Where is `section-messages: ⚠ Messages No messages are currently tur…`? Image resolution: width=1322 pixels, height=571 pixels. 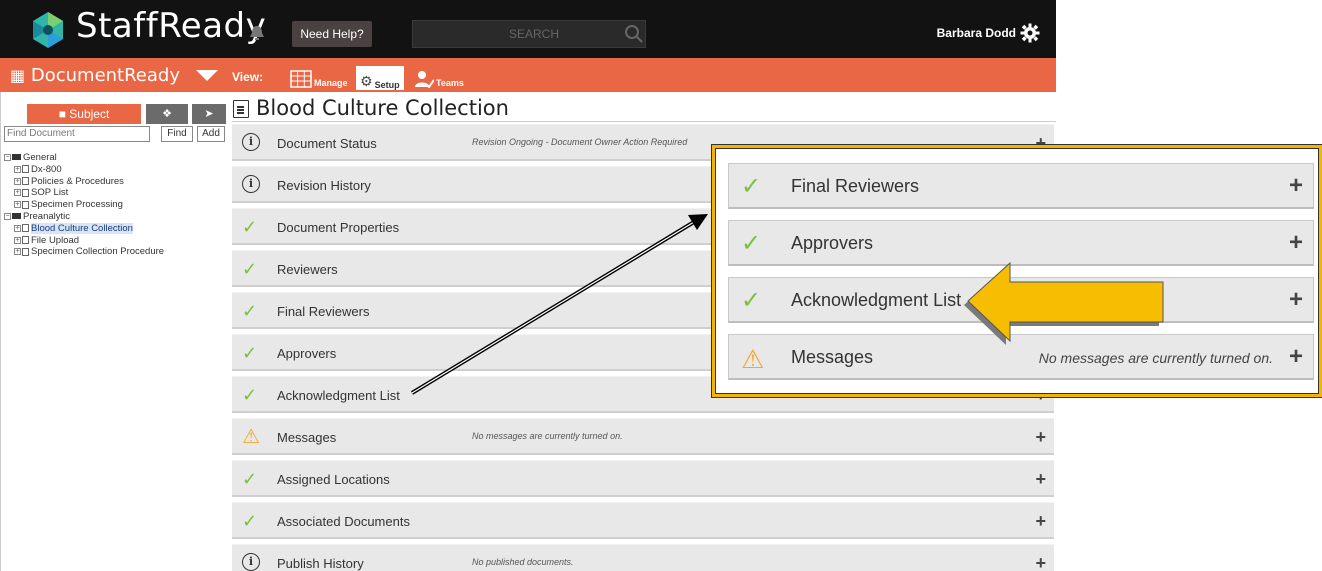 section-messages: ⚠ Messages No messages are currently tur… is located at coordinates (643, 436).